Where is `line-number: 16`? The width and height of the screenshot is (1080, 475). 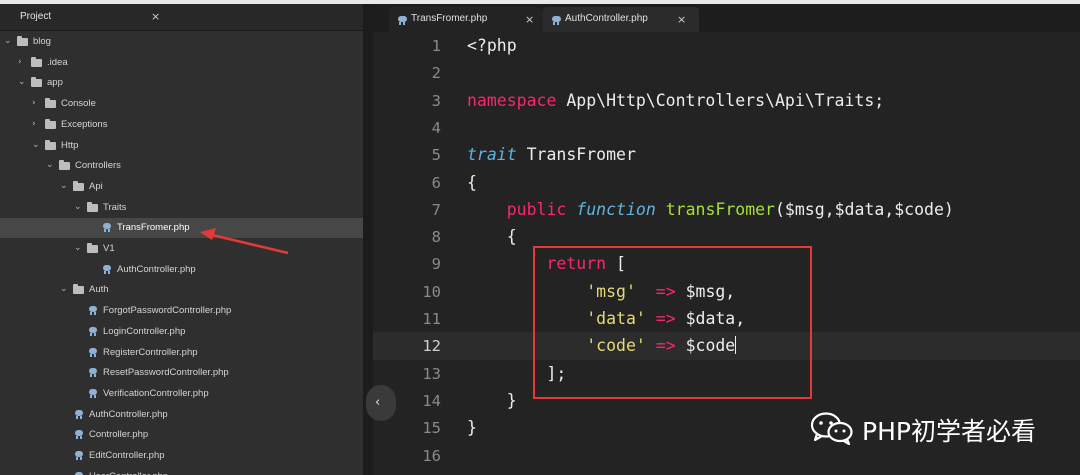 line-number: 16 is located at coordinates (431, 455).